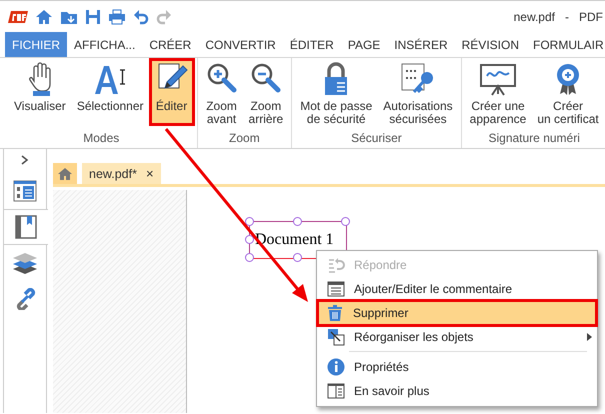  I want to click on menu-tab: ÉDITER, so click(311, 44).